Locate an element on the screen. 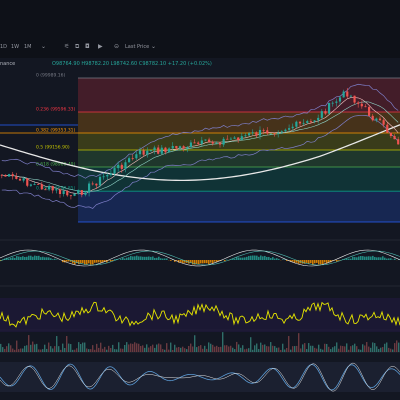 This screenshot has height=400, width=400. fib-band is located at coordinates (239, 206).